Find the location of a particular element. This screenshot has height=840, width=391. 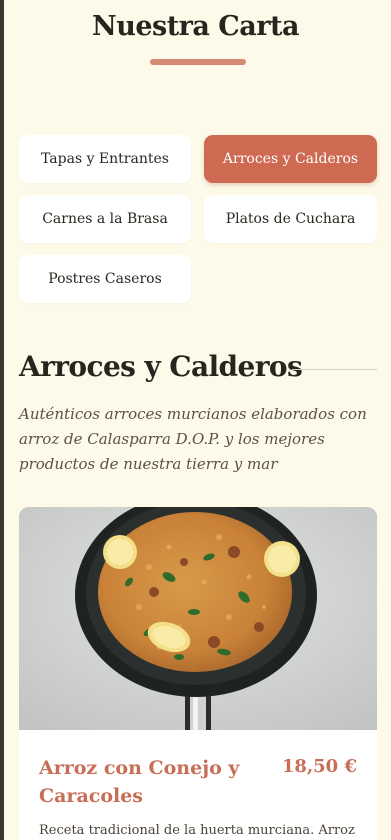

title-underline is located at coordinates (198, 62).